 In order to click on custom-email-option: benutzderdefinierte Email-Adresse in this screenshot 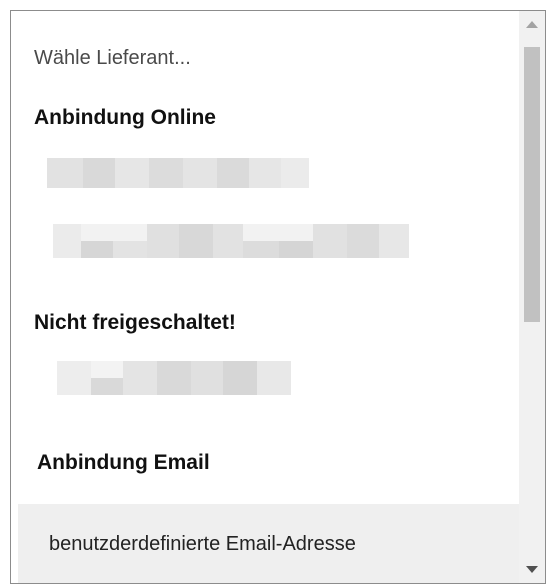, I will do `click(268, 543)`.